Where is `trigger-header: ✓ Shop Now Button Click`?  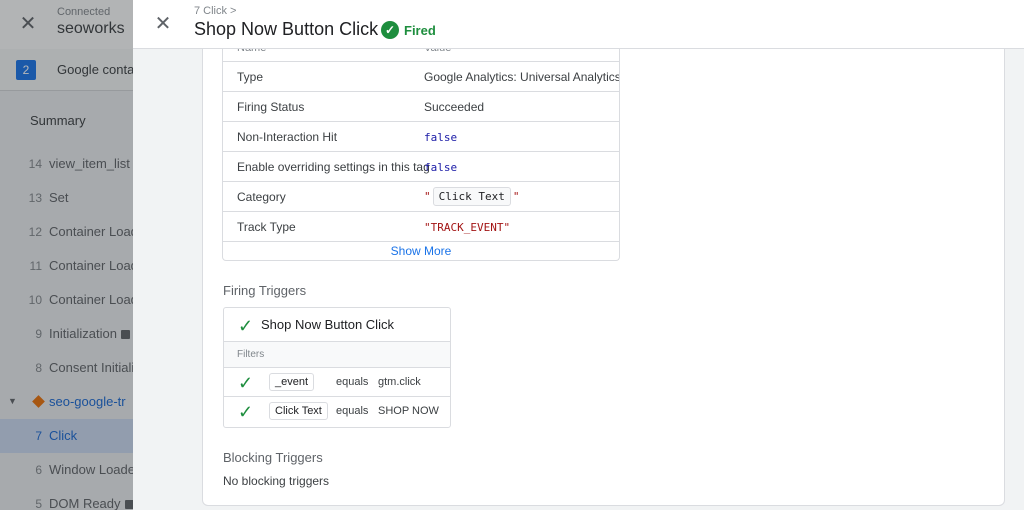
trigger-header: ✓ Shop Now Button Click is located at coordinates (337, 325).